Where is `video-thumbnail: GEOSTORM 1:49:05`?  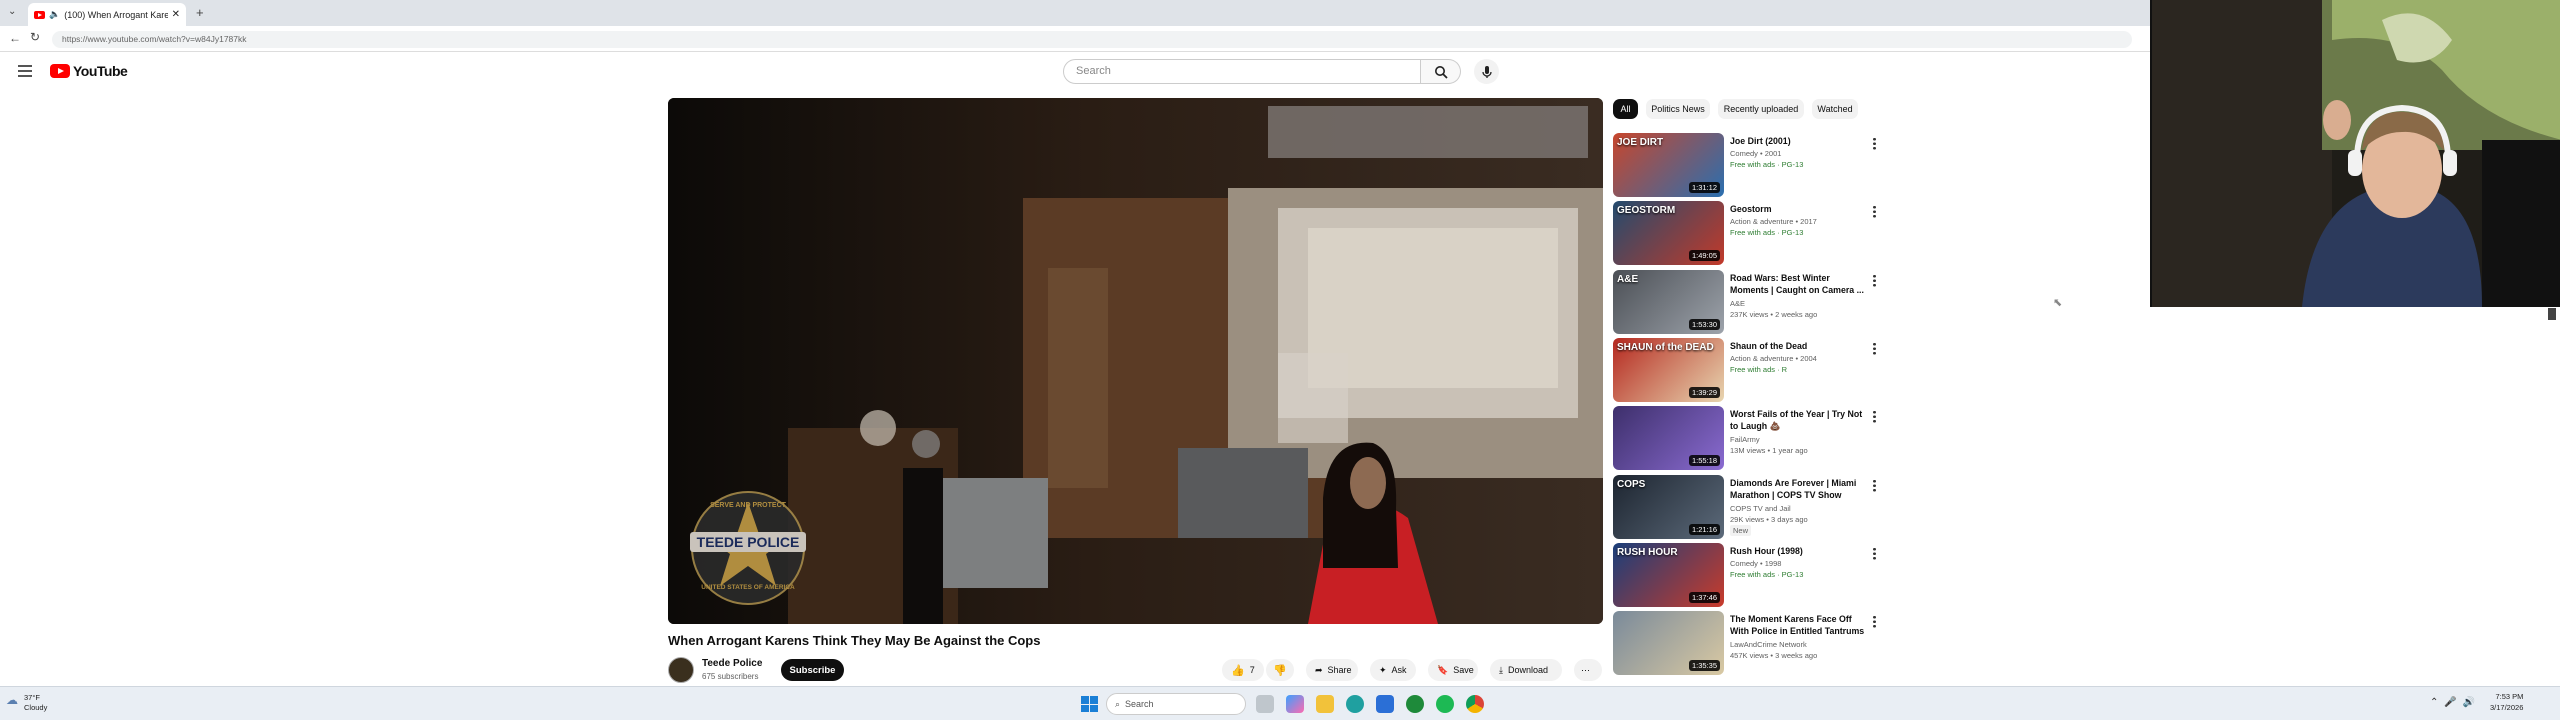 video-thumbnail: GEOSTORM 1:49:05 is located at coordinates (1668, 233).